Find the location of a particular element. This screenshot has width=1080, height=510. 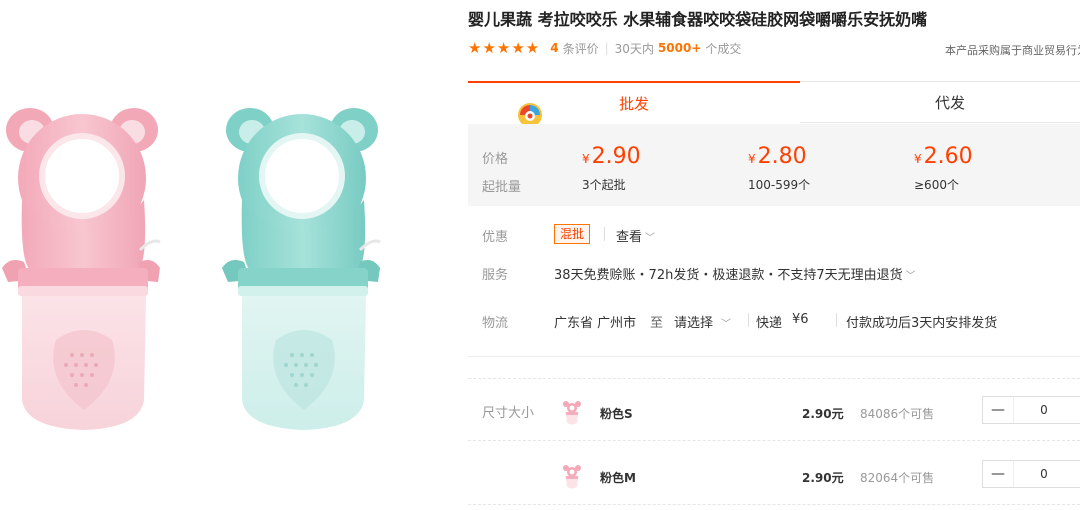

moq-label: 起批量 is located at coordinates (502, 187).